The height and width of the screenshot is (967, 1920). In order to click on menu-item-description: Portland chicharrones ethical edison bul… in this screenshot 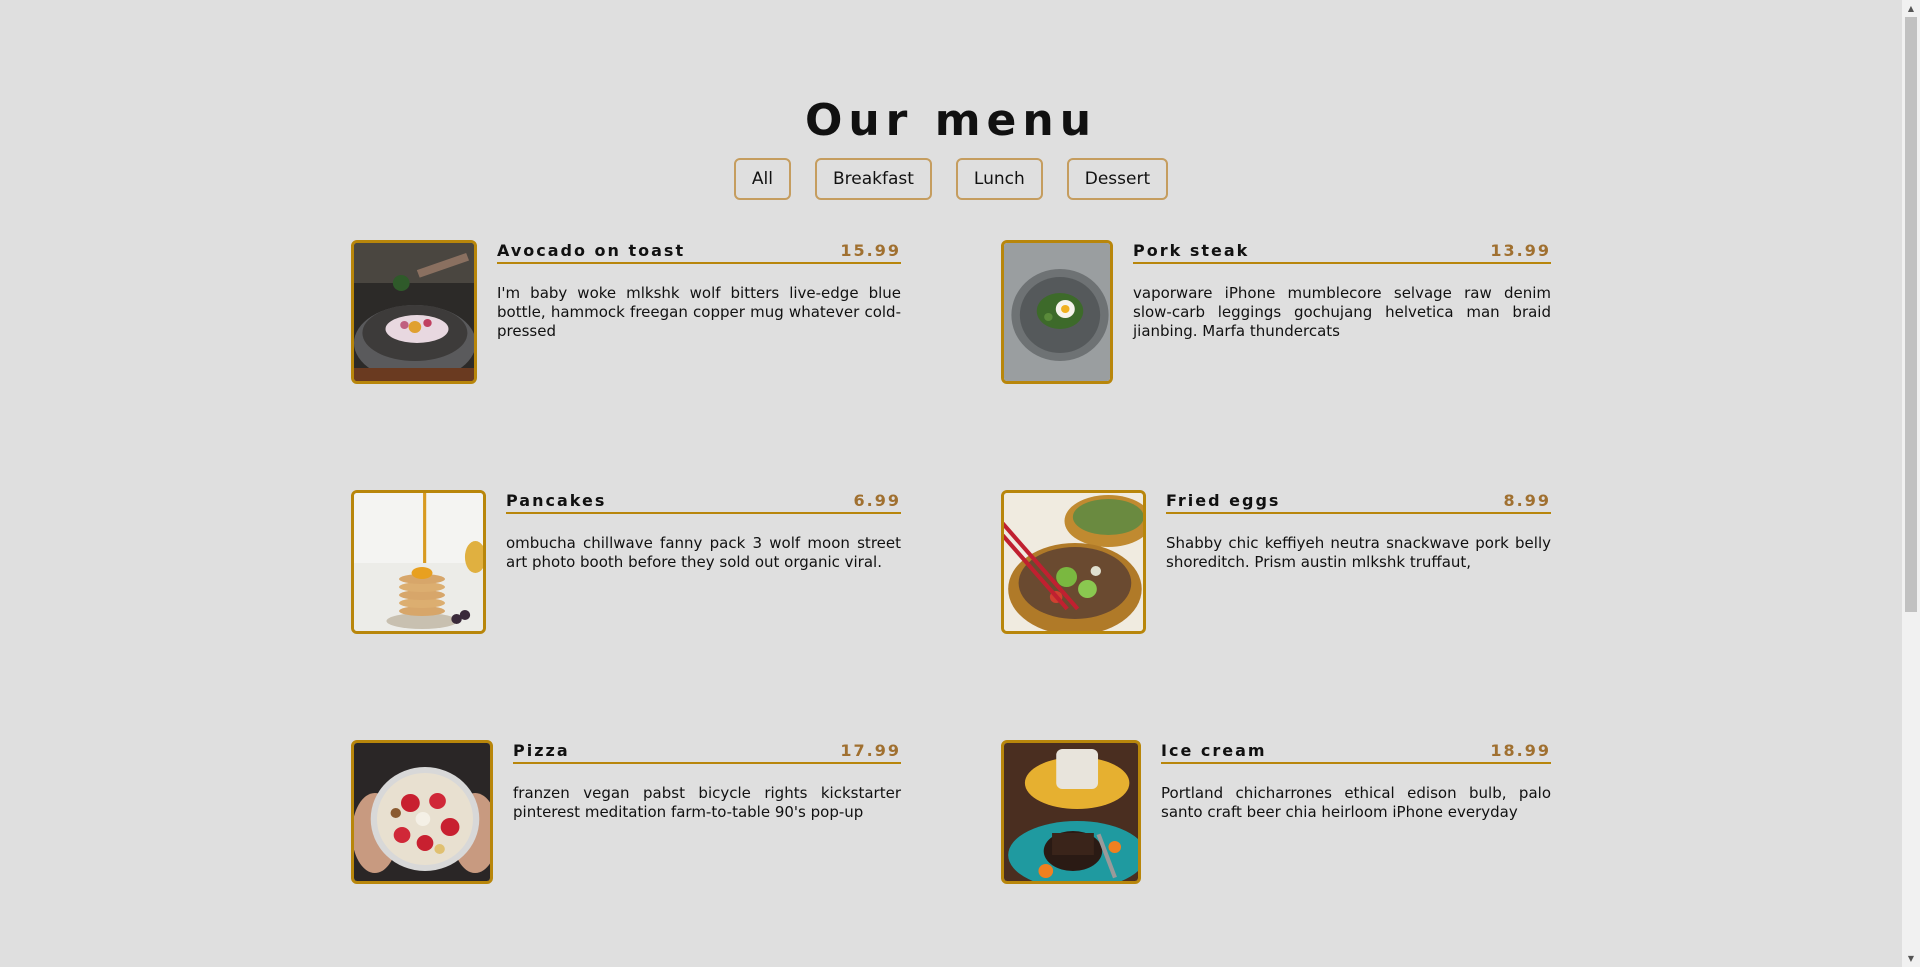, I will do `click(1356, 802)`.